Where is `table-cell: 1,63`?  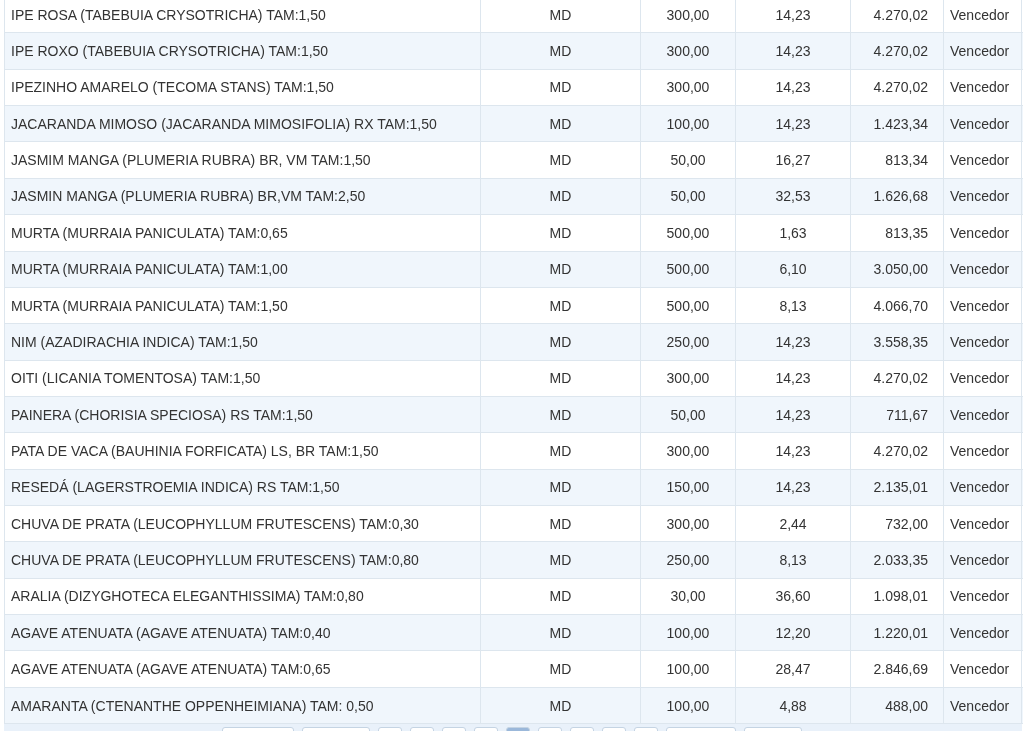
table-cell: 1,63 is located at coordinates (793, 233).